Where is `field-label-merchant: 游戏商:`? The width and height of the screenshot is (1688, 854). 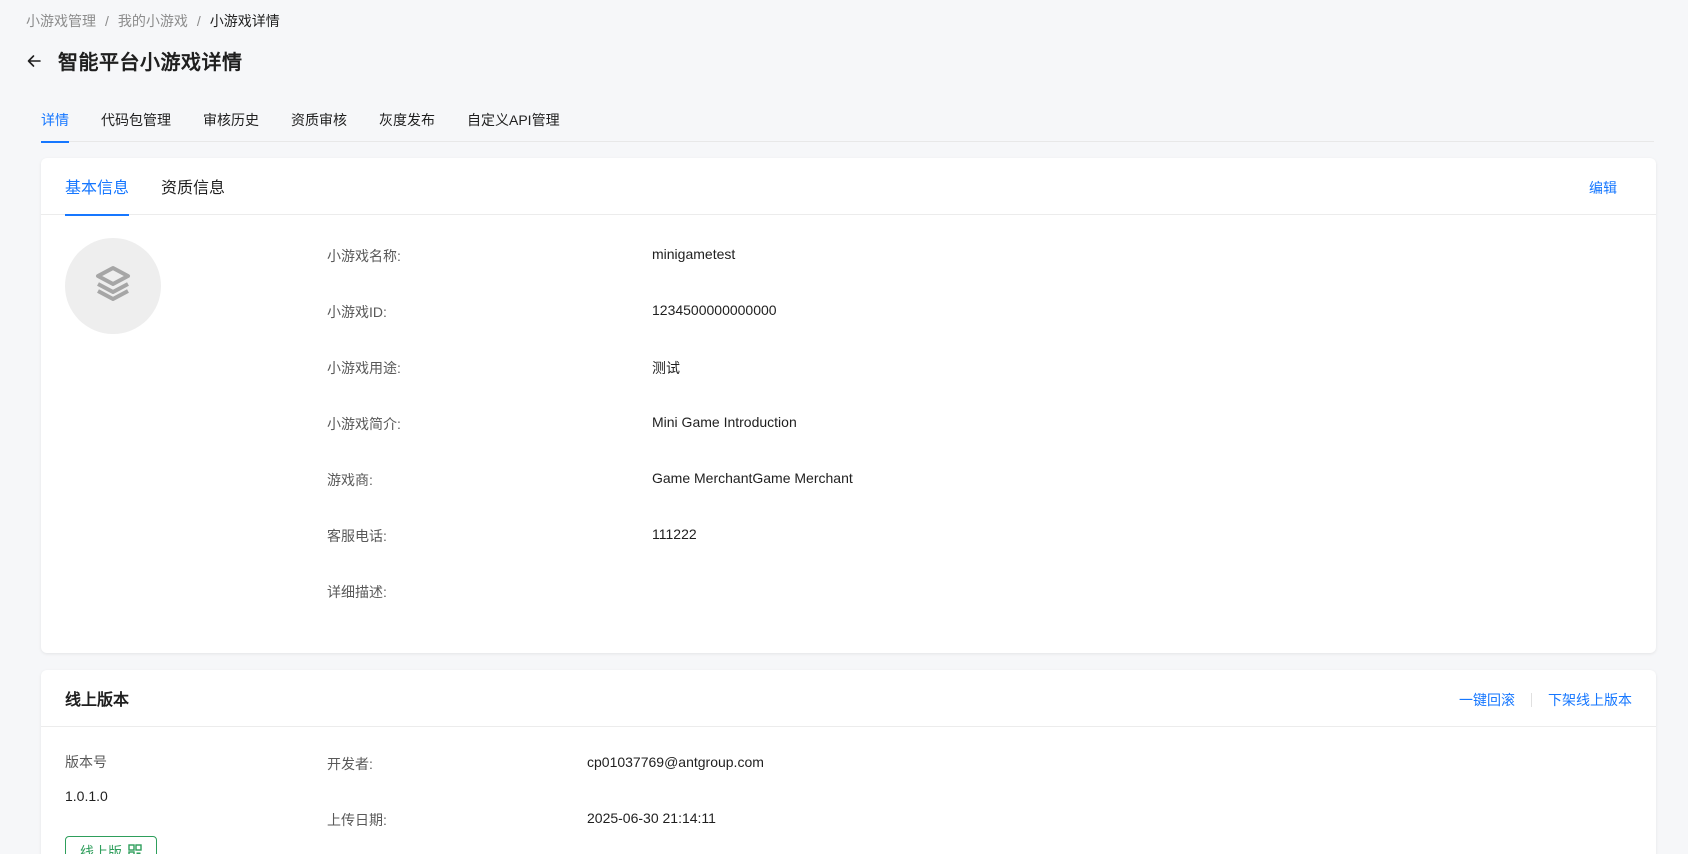 field-label-merchant: 游戏商: is located at coordinates (350, 480).